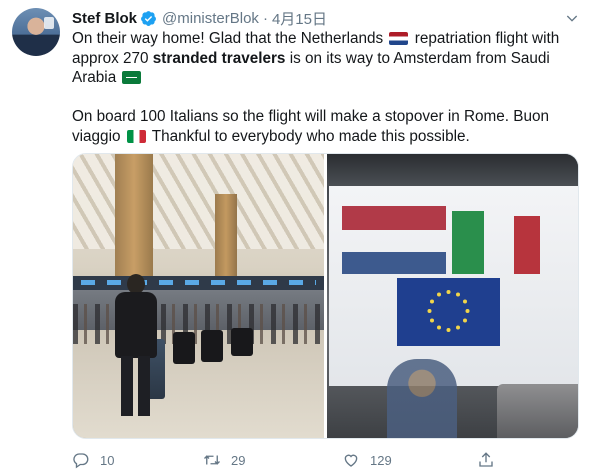 Image resolution: width=594 pixels, height=476 pixels. What do you see at coordinates (224, 460) in the screenshot?
I see `retweet-button: 29` at bounding box center [224, 460].